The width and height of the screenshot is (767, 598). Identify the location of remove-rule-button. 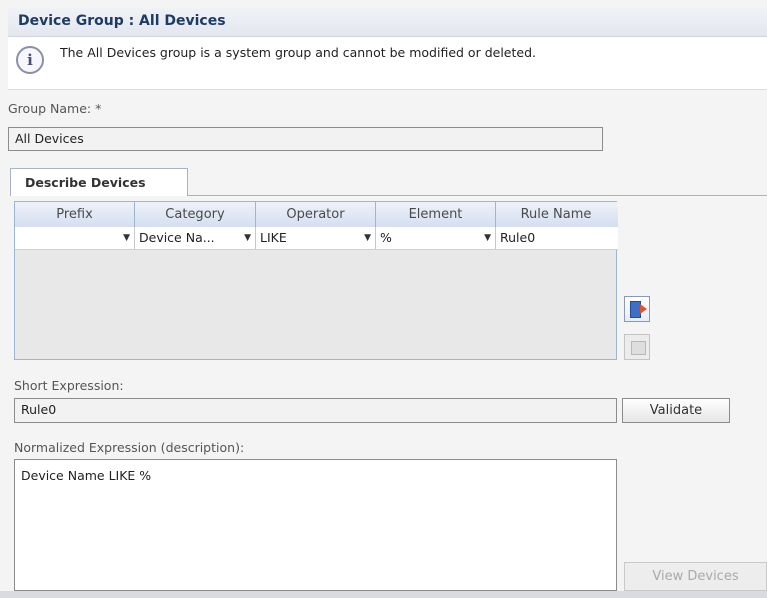
(637, 347).